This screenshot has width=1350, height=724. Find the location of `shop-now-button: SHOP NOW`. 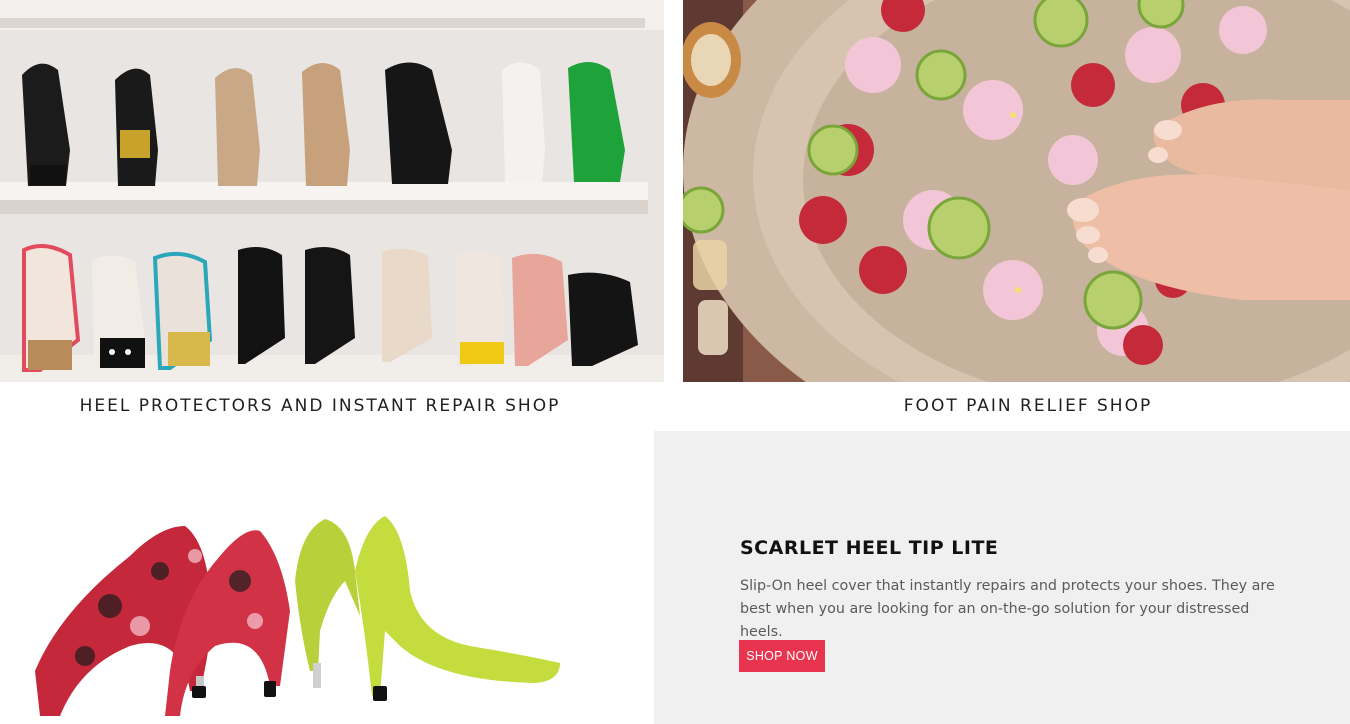

shop-now-button: SHOP NOW is located at coordinates (782, 656).